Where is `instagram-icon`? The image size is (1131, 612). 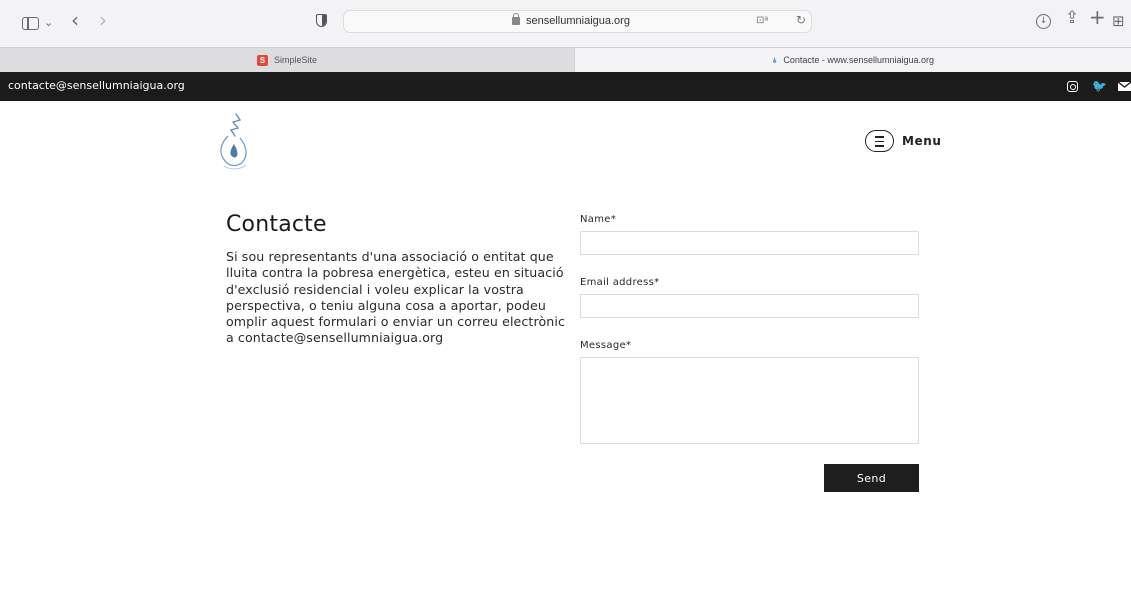 instagram-icon is located at coordinates (1072, 86).